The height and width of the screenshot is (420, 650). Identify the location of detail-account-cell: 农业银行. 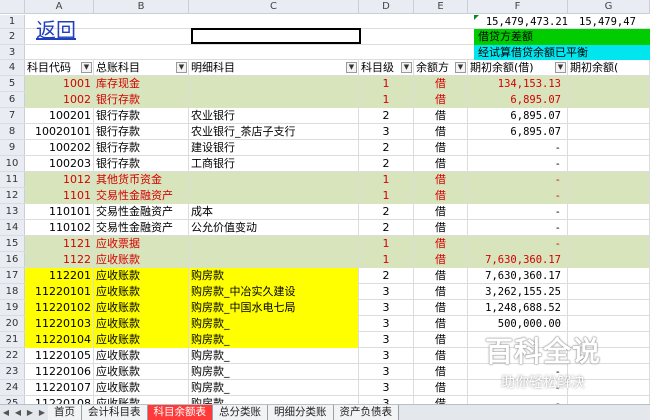
(274, 116).